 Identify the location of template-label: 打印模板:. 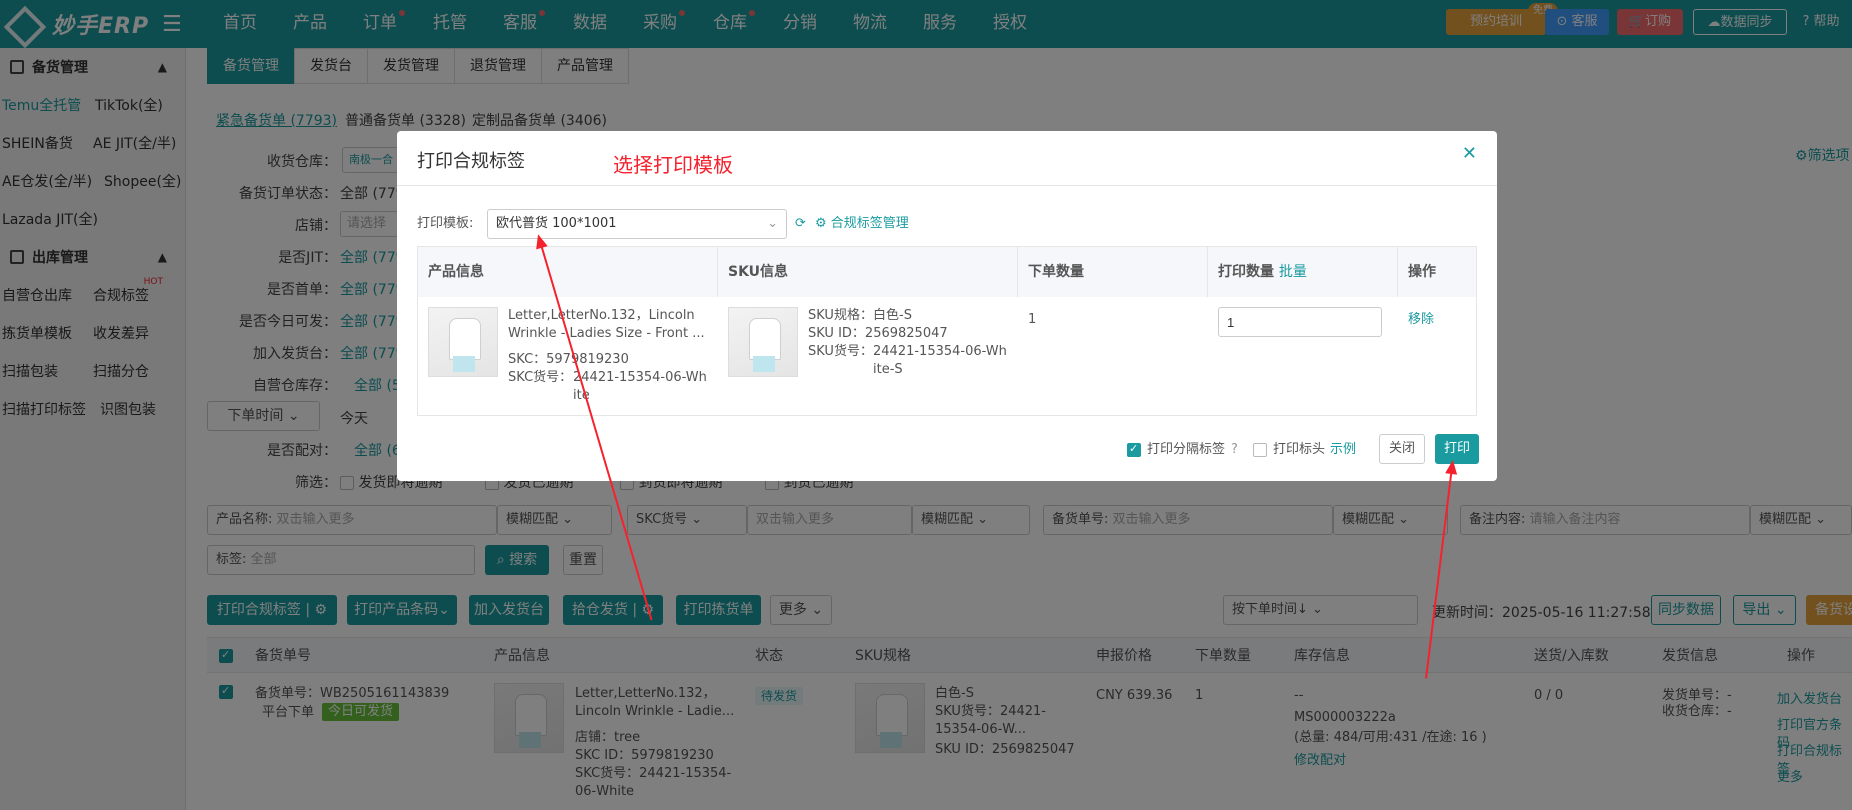
(445, 223).